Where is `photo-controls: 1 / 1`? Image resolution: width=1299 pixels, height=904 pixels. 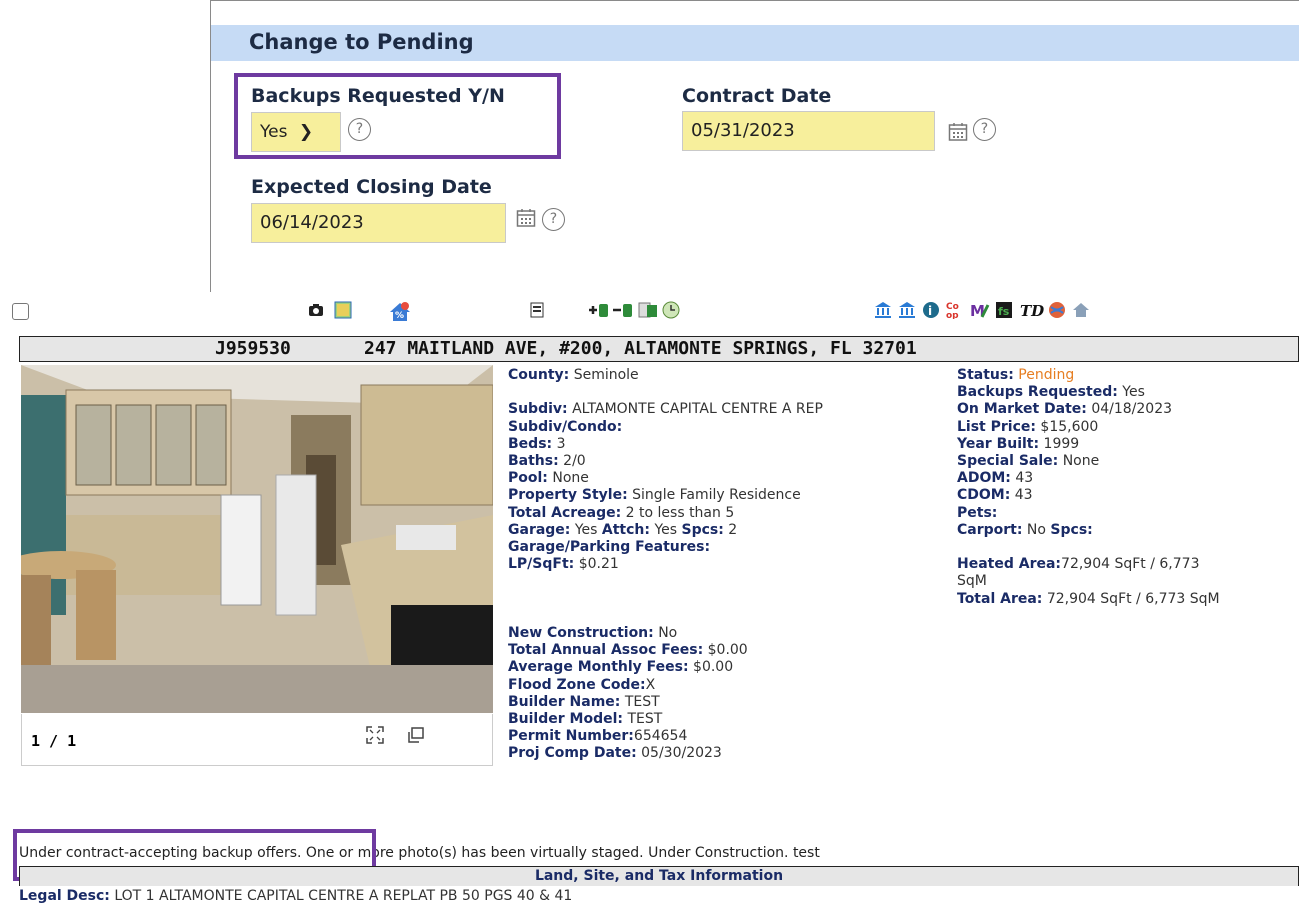 photo-controls: 1 / 1 is located at coordinates (257, 740).